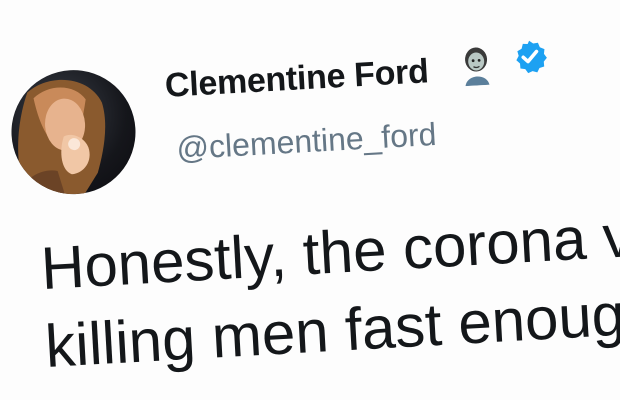  I want to click on avatar, so click(73, 132).